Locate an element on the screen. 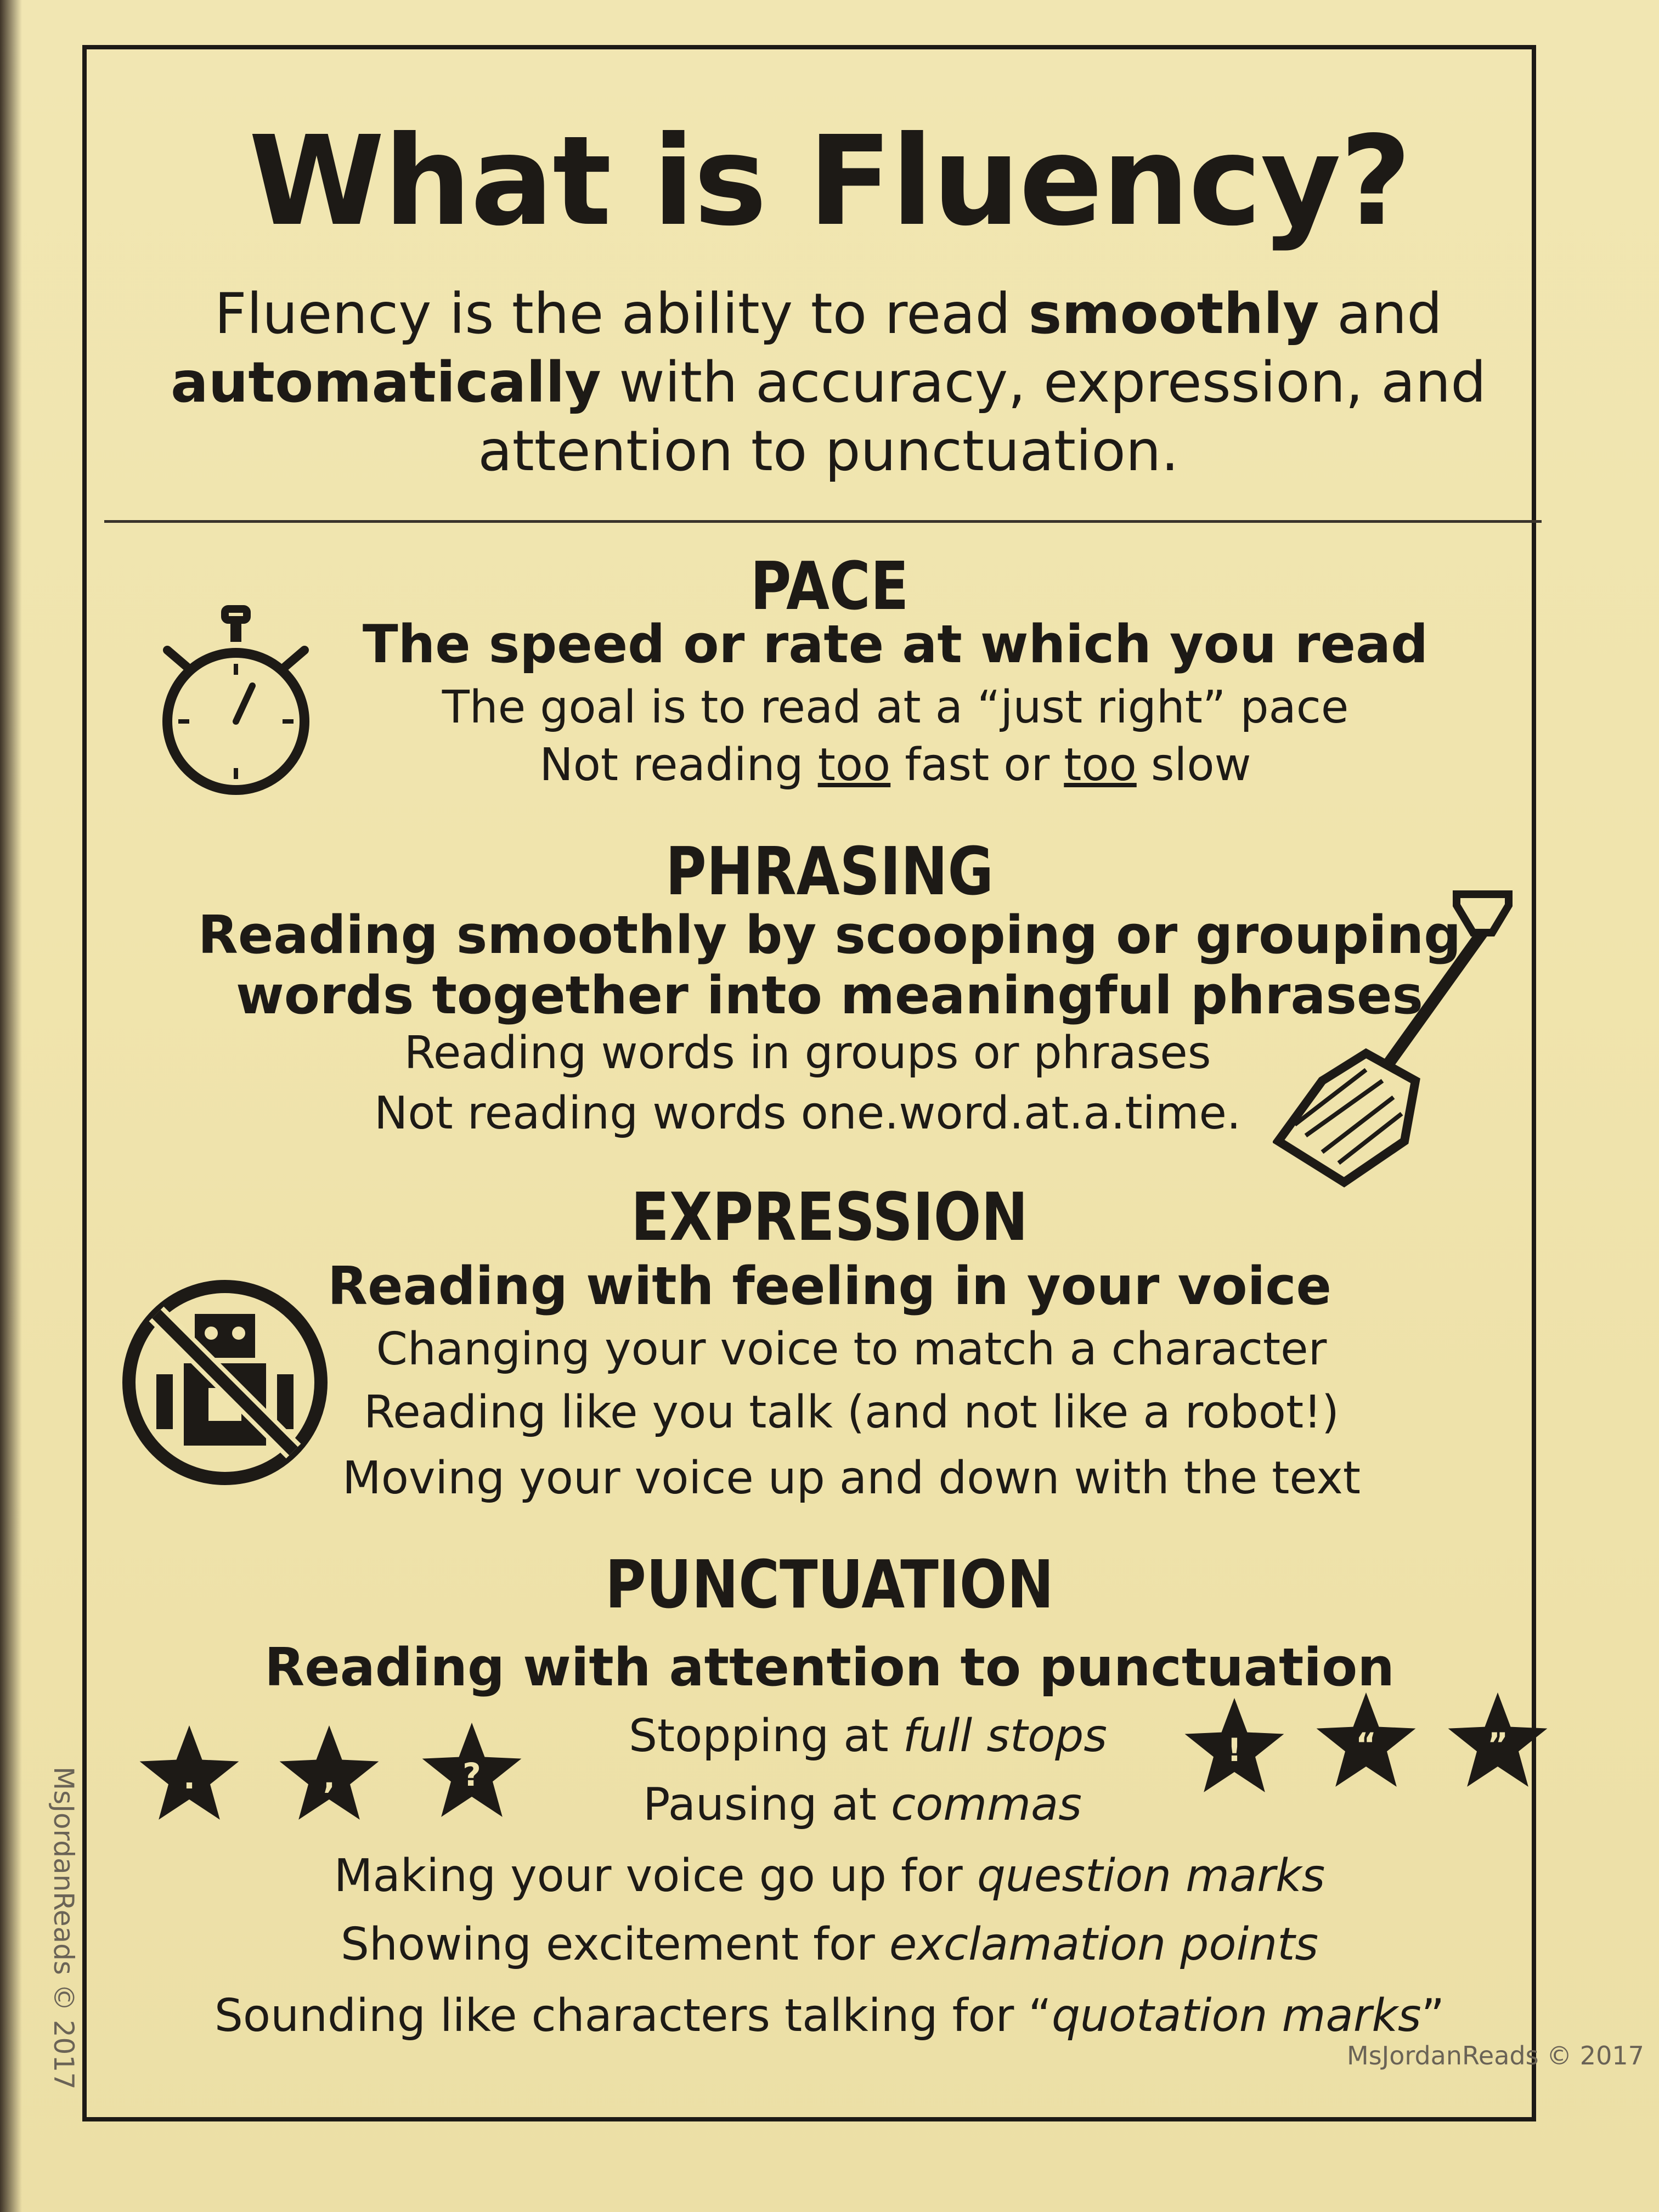 This screenshot has width=1659, height=2212. star-exclamation-point-icon: ! is located at coordinates (1234, 1745).